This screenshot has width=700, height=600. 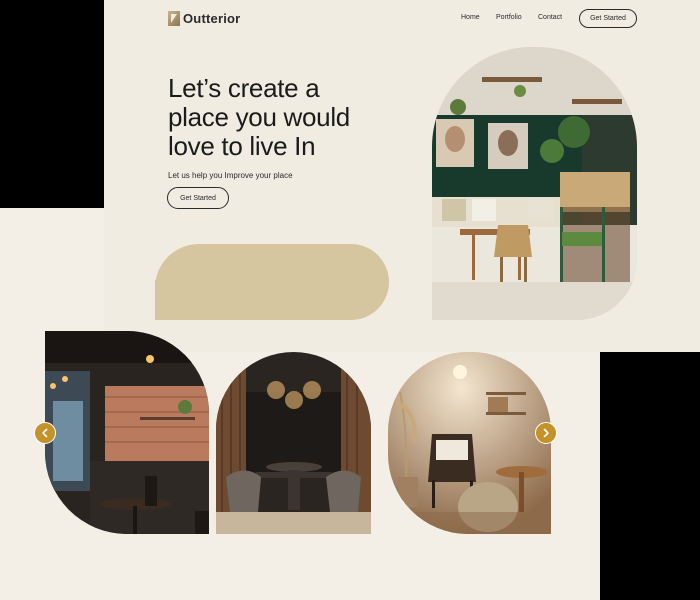 I want to click on nav-home-link: Home, so click(x=470, y=17).